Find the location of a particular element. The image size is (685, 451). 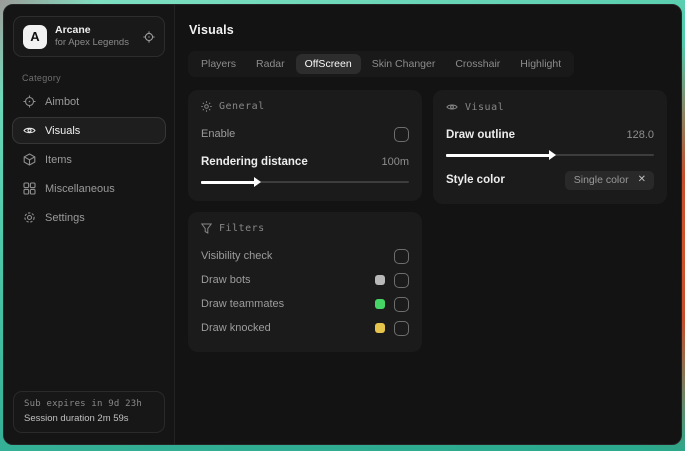

draw-teammates-row: Draw teammates is located at coordinates (305, 304).